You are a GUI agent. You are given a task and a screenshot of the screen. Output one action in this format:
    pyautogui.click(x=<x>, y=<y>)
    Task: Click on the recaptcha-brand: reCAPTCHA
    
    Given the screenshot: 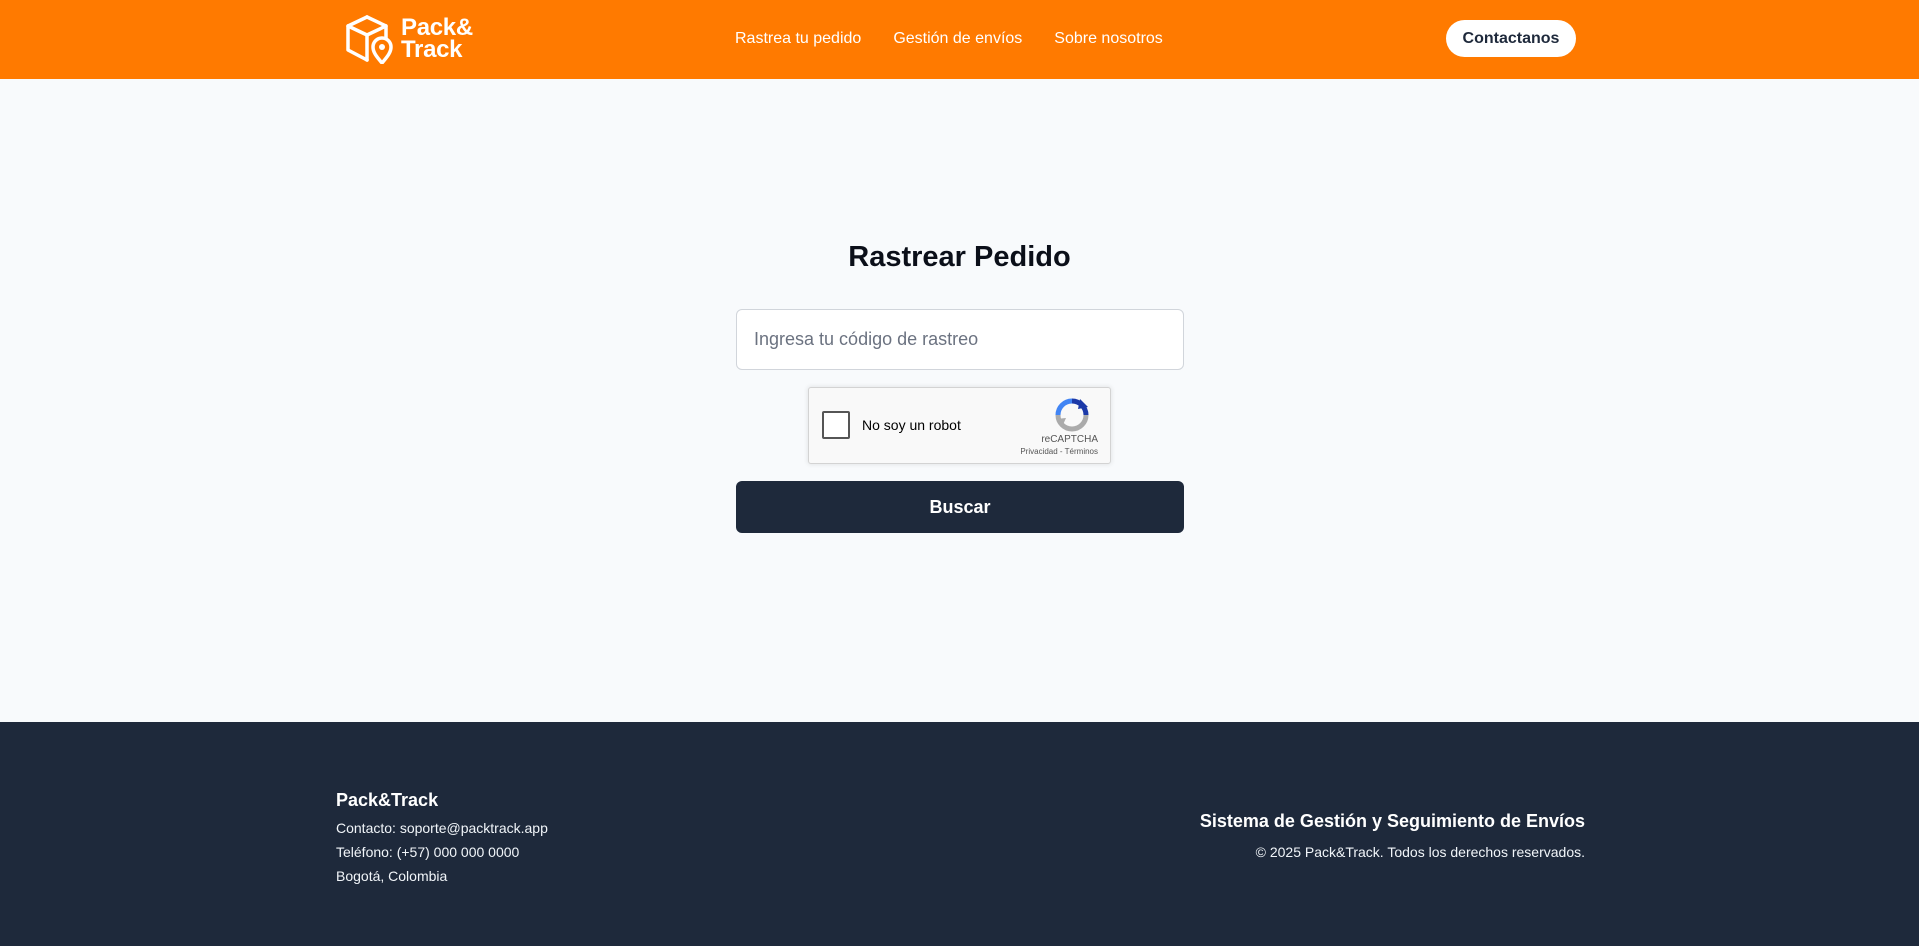 What is the action you would take?
    pyautogui.click(x=1069, y=439)
    